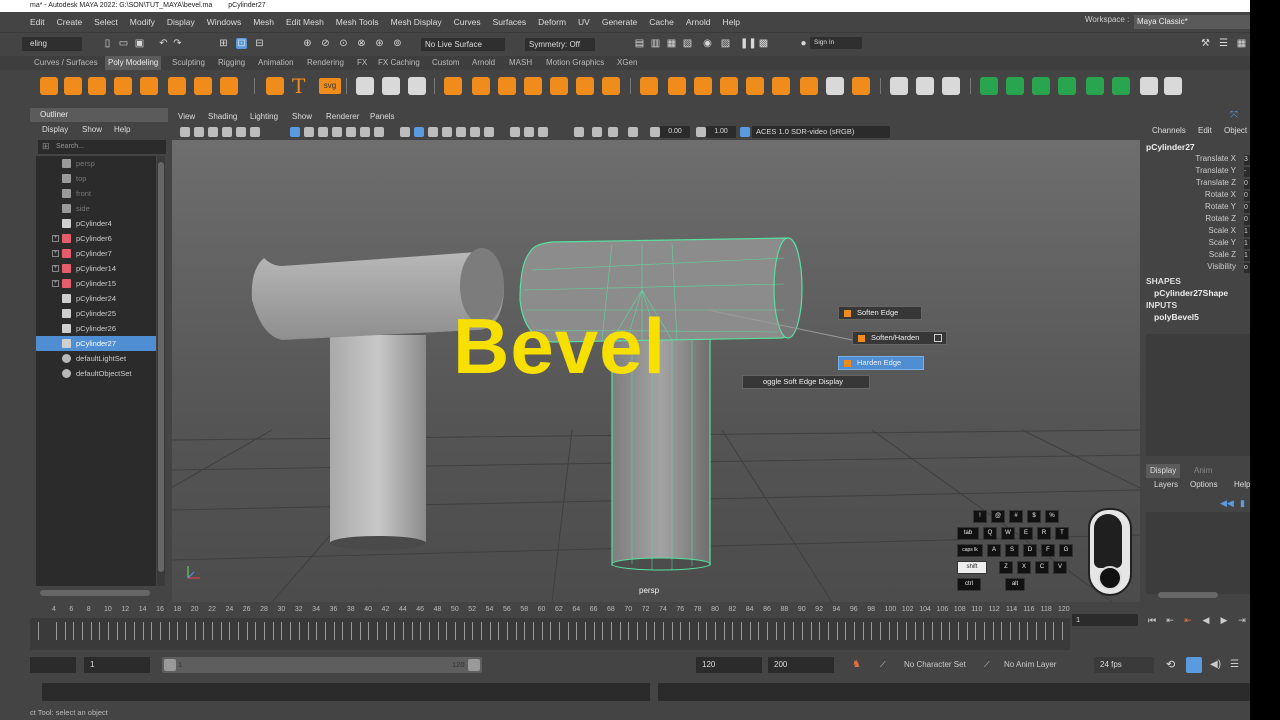 The width and height of the screenshot is (1280, 720). What do you see at coordinates (1222, 254) in the screenshot?
I see `channel-attribute-name: Scale Z` at bounding box center [1222, 254].